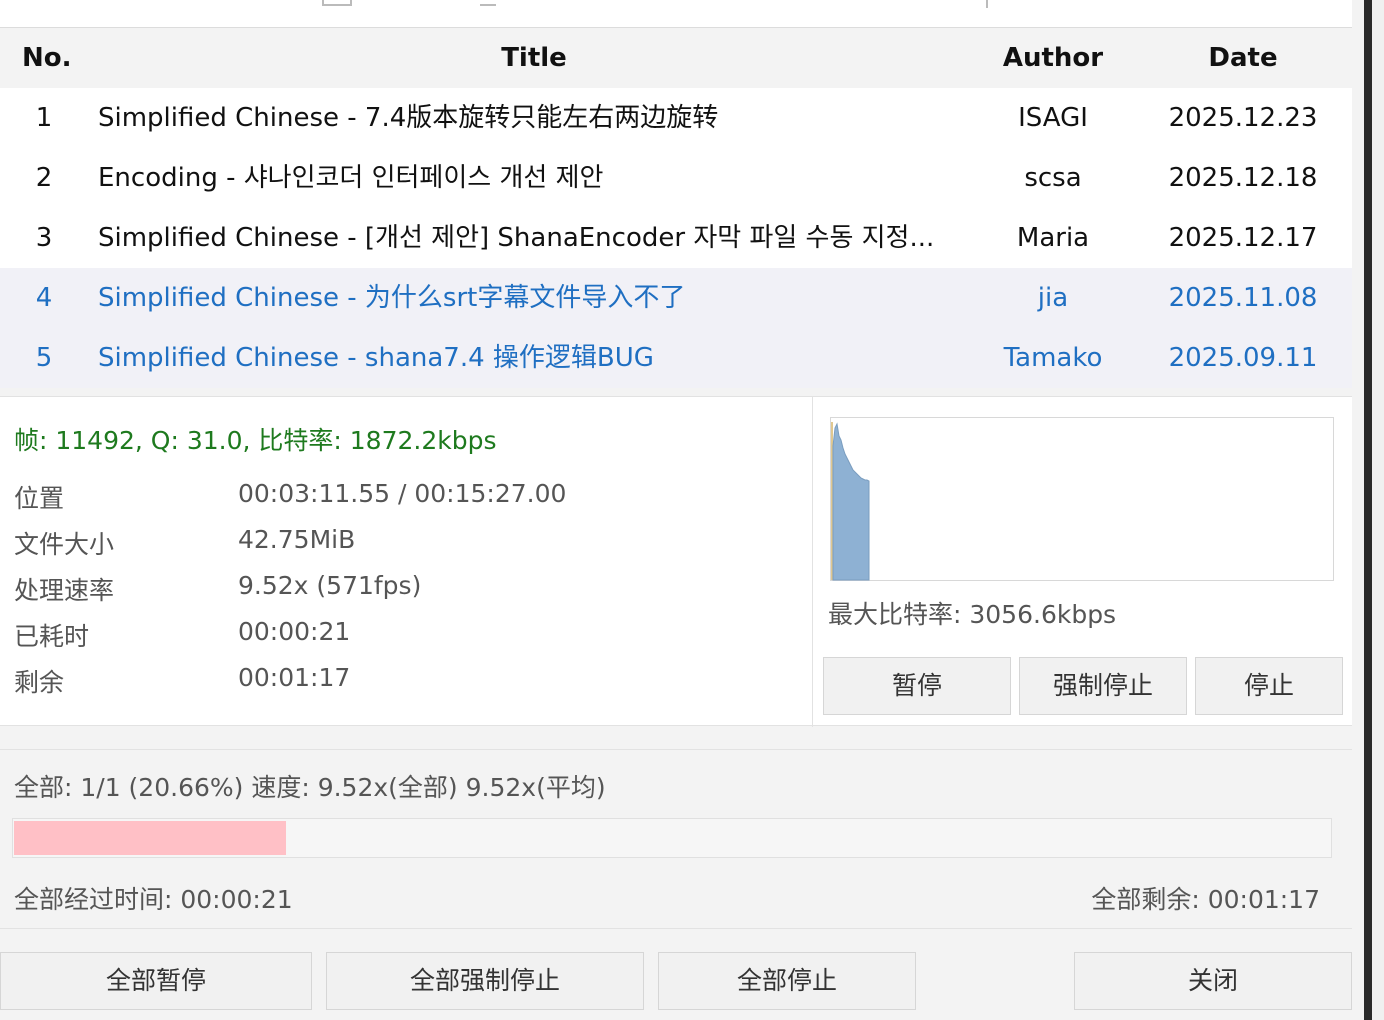 This screenshot has height=1020, width=1384. I want to click on cell-date: 2025.09.11, so click(1243, 358).